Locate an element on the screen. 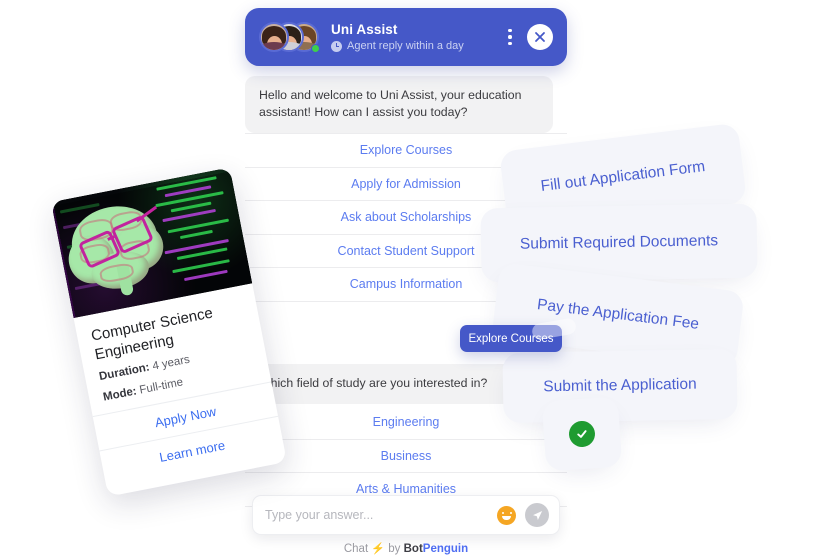 The height and width of the screenshot is (560, 817). mode-label: Mode: is located at coordinates (120, 394).